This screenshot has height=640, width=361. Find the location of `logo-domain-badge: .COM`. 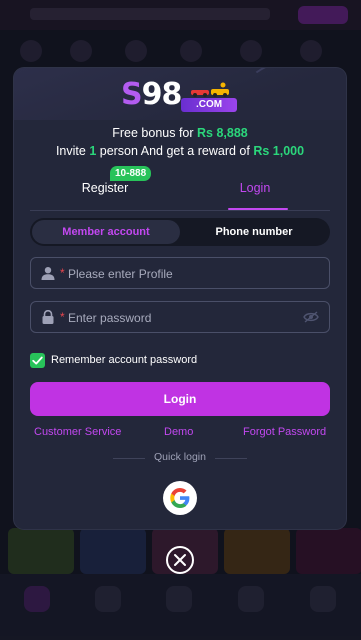

logo-domain-badge: .COM is located at coordinates (209, 105).